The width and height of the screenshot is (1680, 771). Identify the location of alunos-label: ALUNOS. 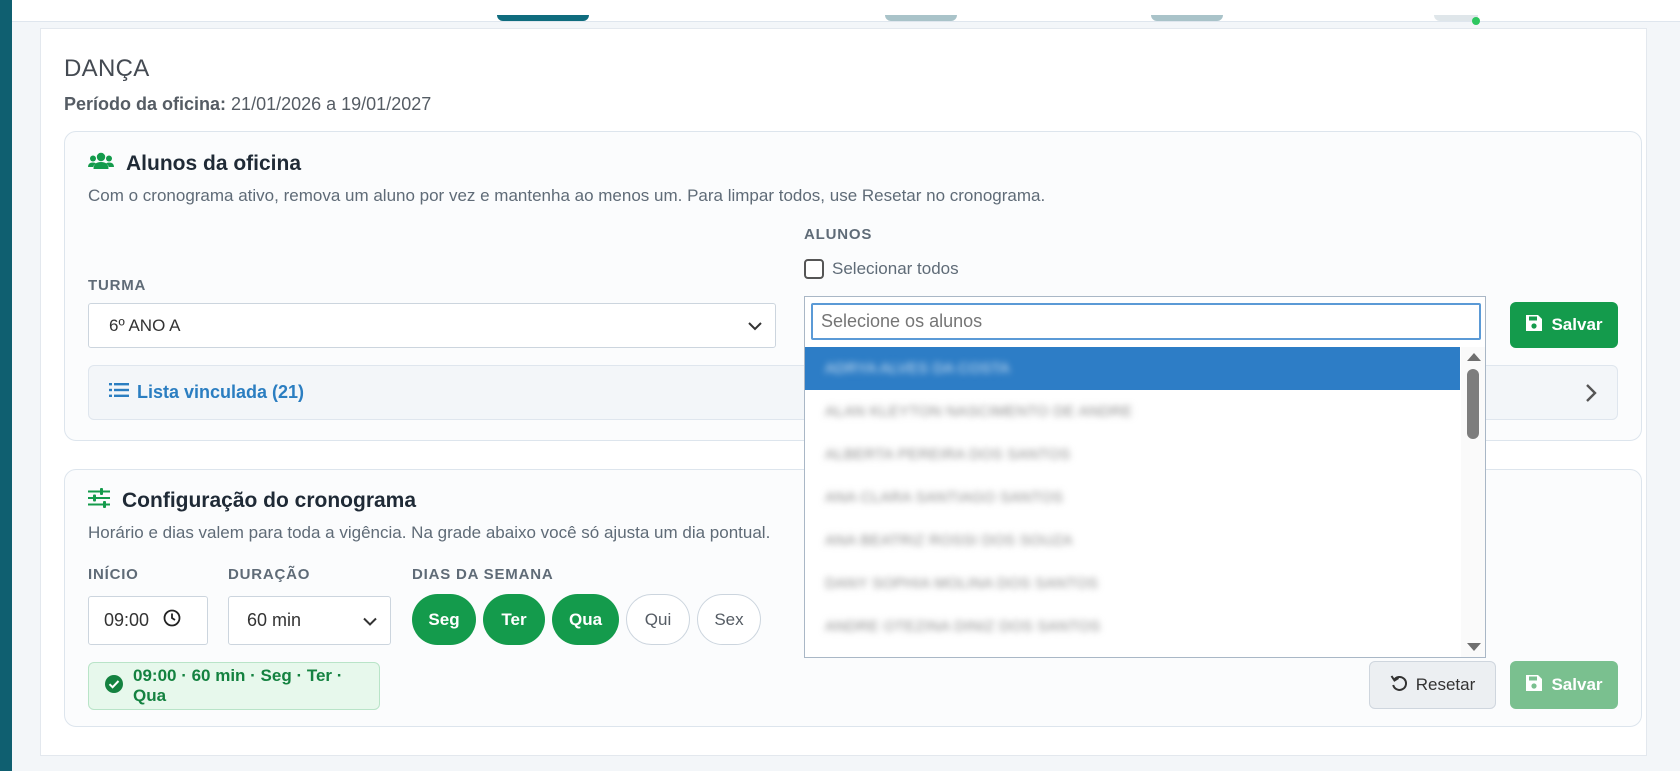
(838, 234).